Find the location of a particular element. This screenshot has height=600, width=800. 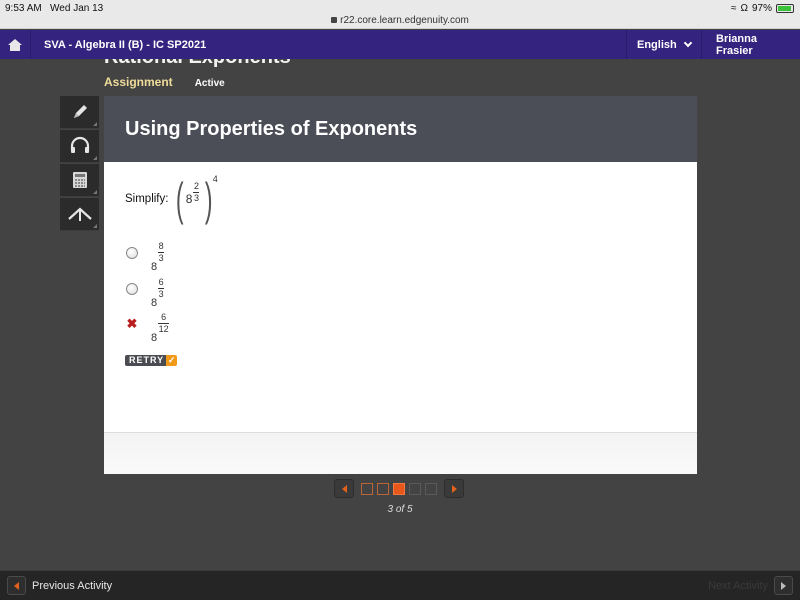

answer-expression: 8 6 3 is located at coordinates (158, 293).